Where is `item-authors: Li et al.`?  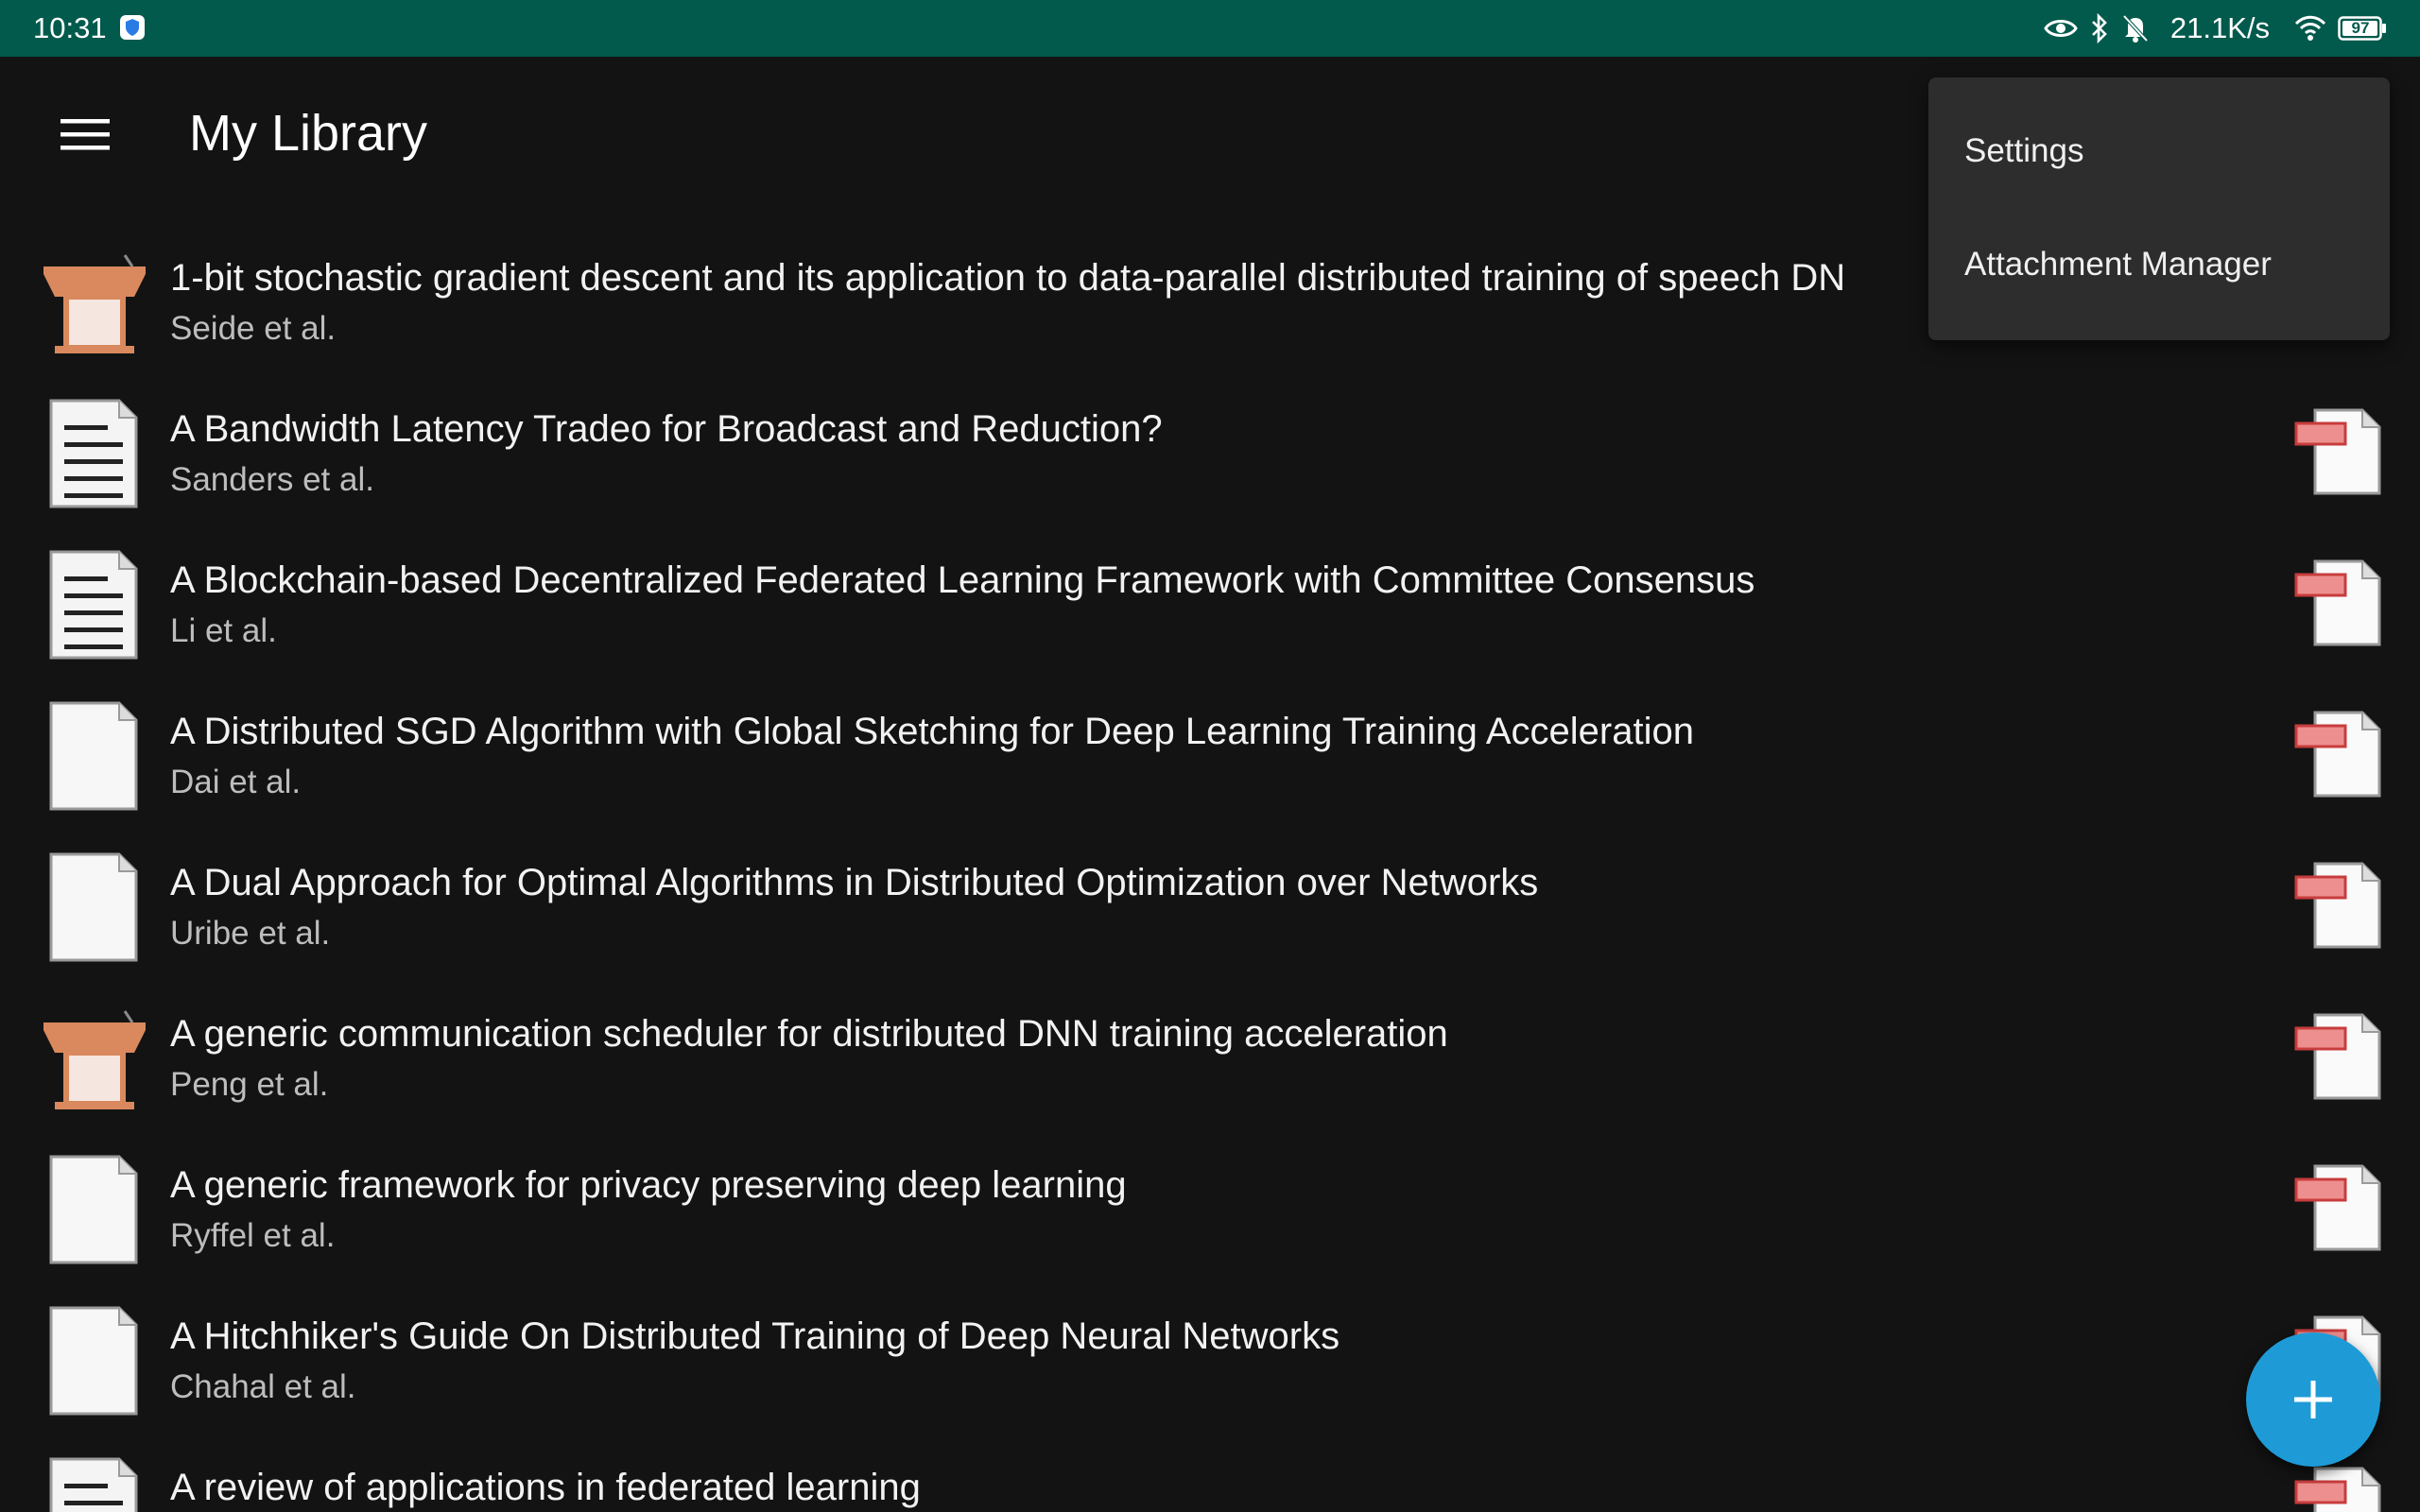 item-authors: Li et al. is located at coordinates (223, 630).